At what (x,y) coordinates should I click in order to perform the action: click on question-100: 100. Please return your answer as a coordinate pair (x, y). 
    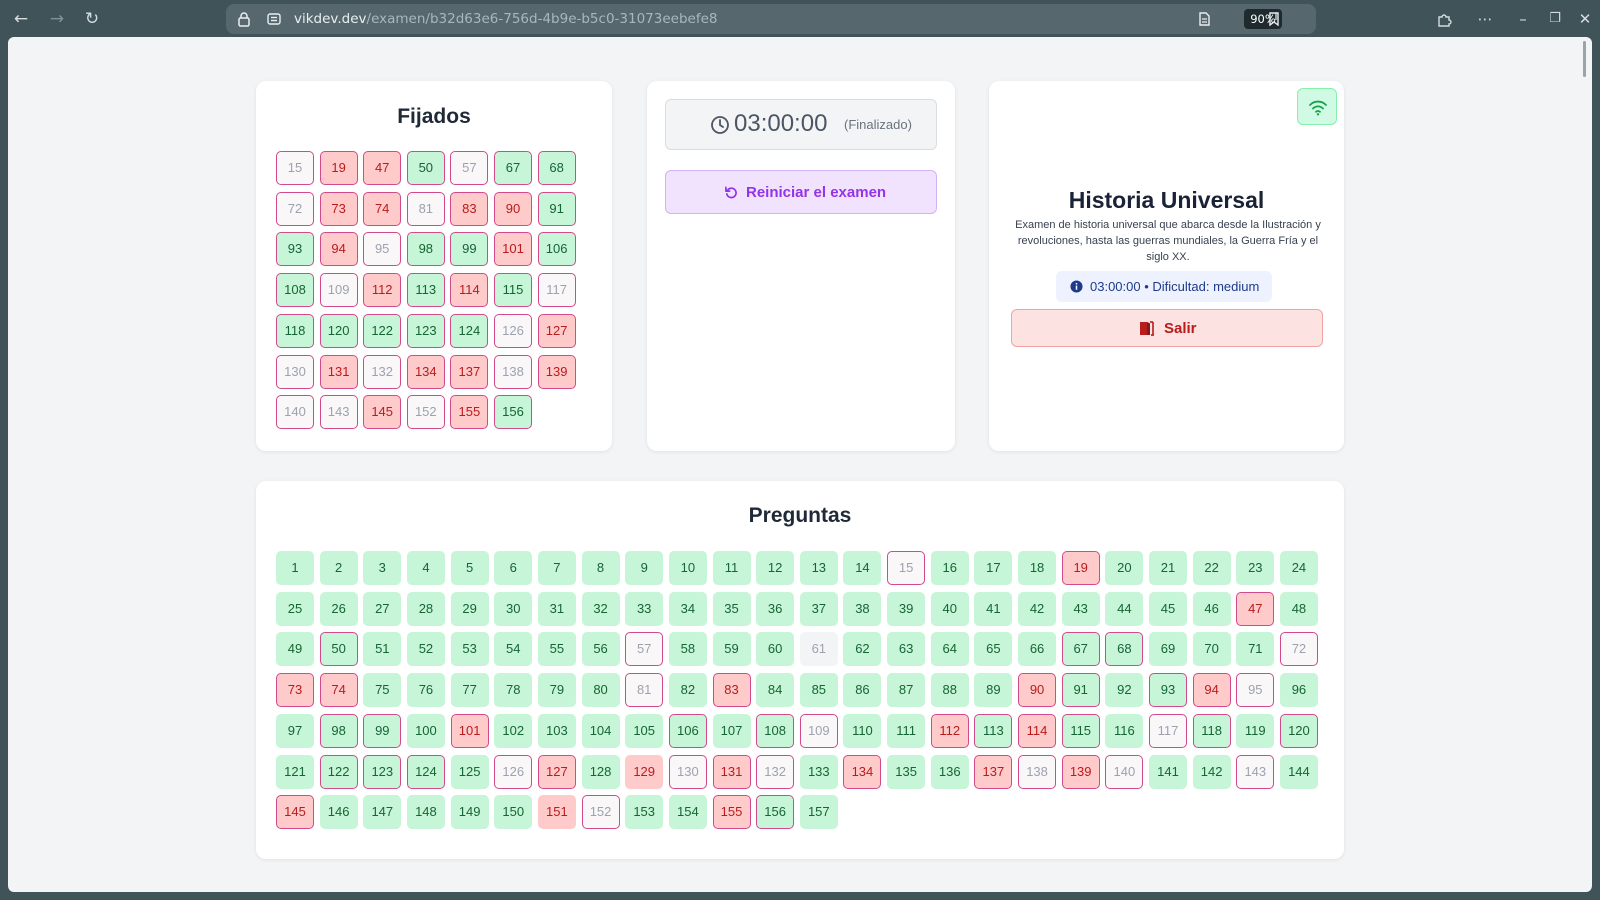
    Looking at the image, I should click on (425, 730).